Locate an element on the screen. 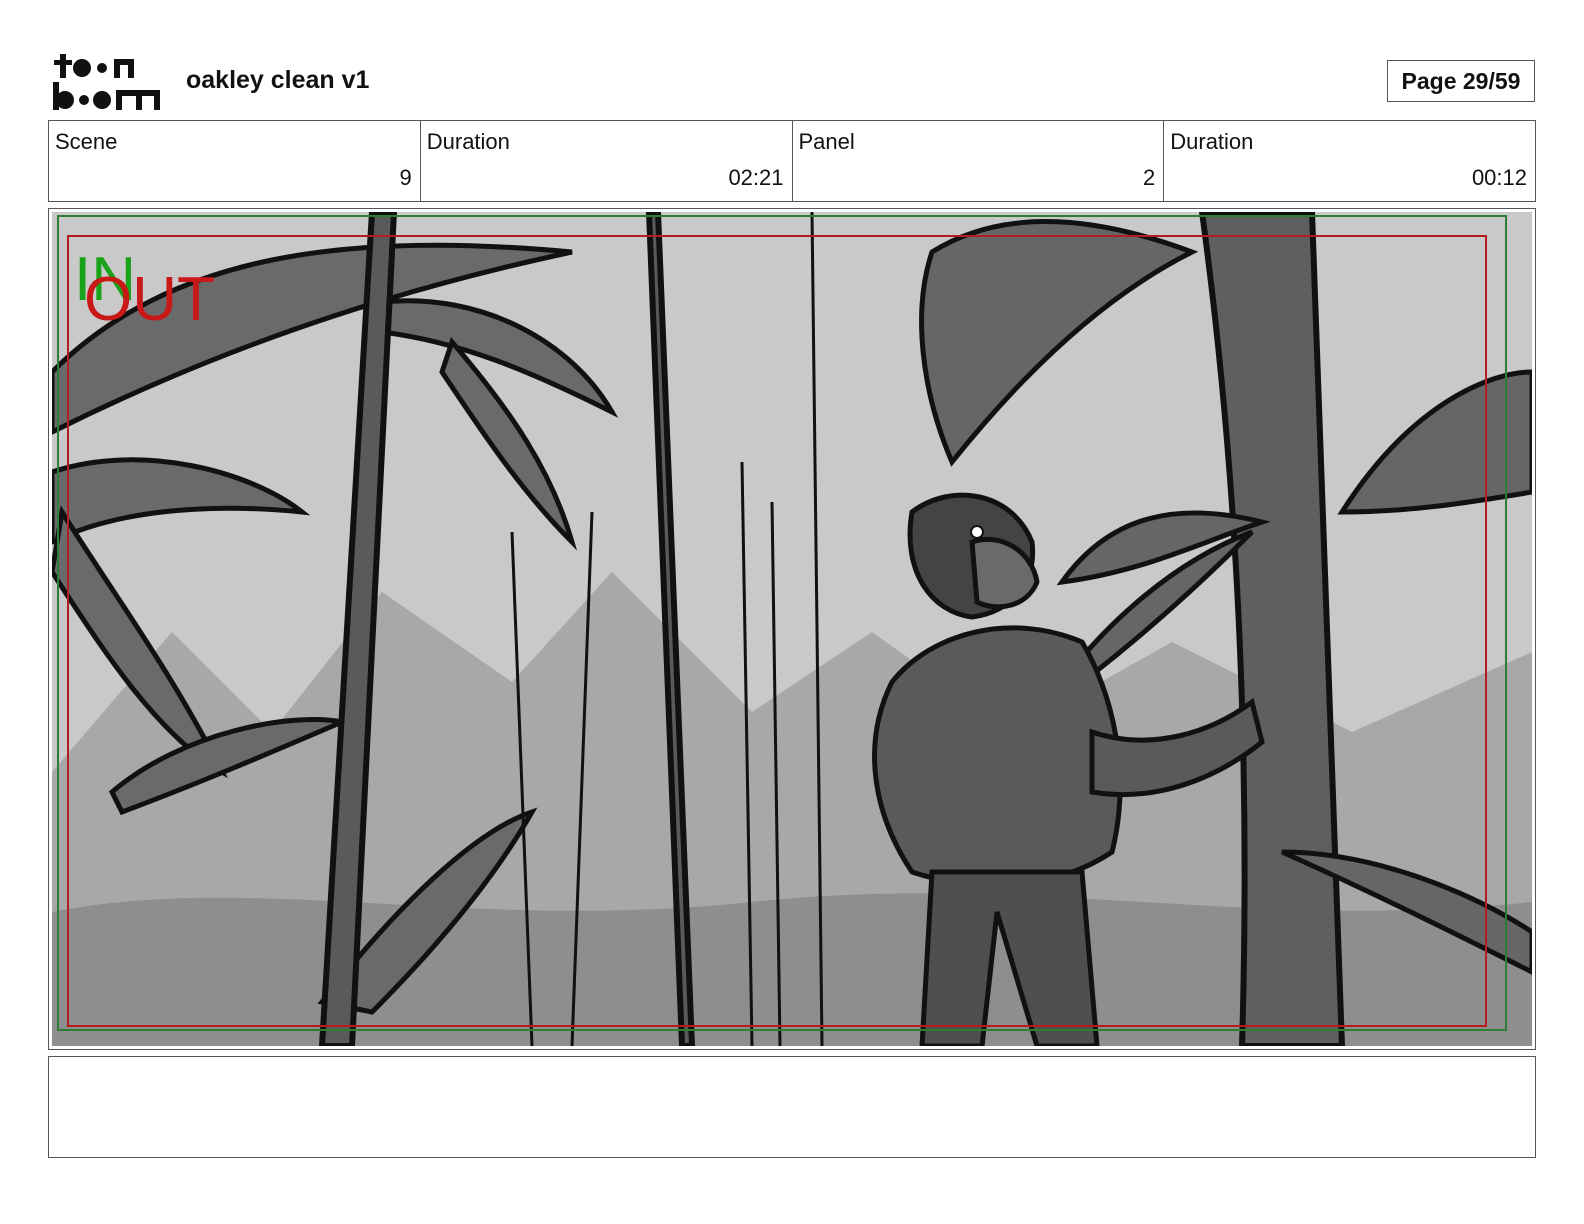 This screenshot has width=1584, height=1224. panel-duration-cell: Duration 00:12 is located at coordinates (1349, 161).